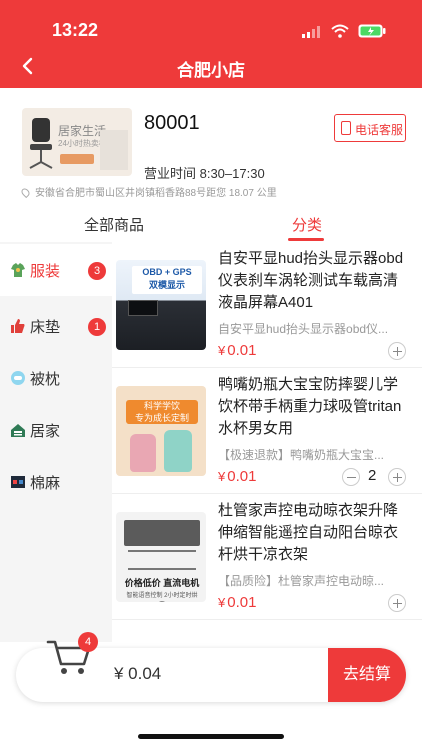 This screenshot has width=422, height=750. I want to click on checkout-button: 去结算, so click(367, 675).